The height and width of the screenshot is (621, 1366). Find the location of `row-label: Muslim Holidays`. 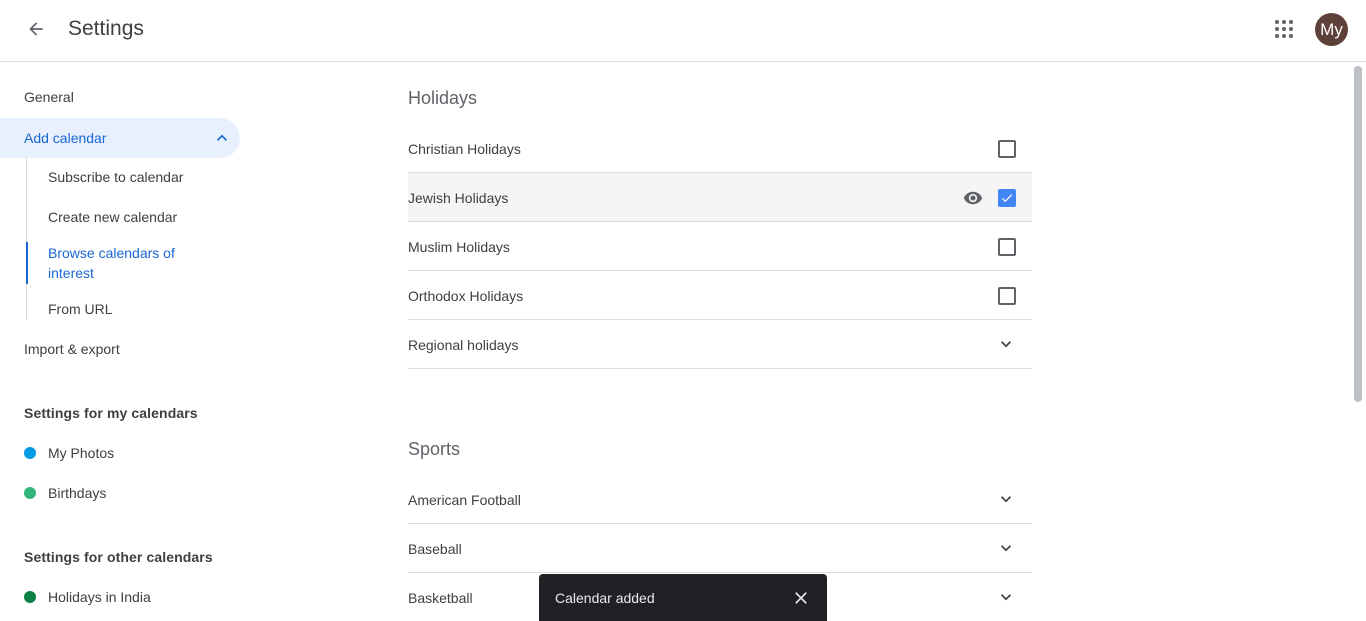

row-label: Muslim Holidays is located at coordinates (459, 247).